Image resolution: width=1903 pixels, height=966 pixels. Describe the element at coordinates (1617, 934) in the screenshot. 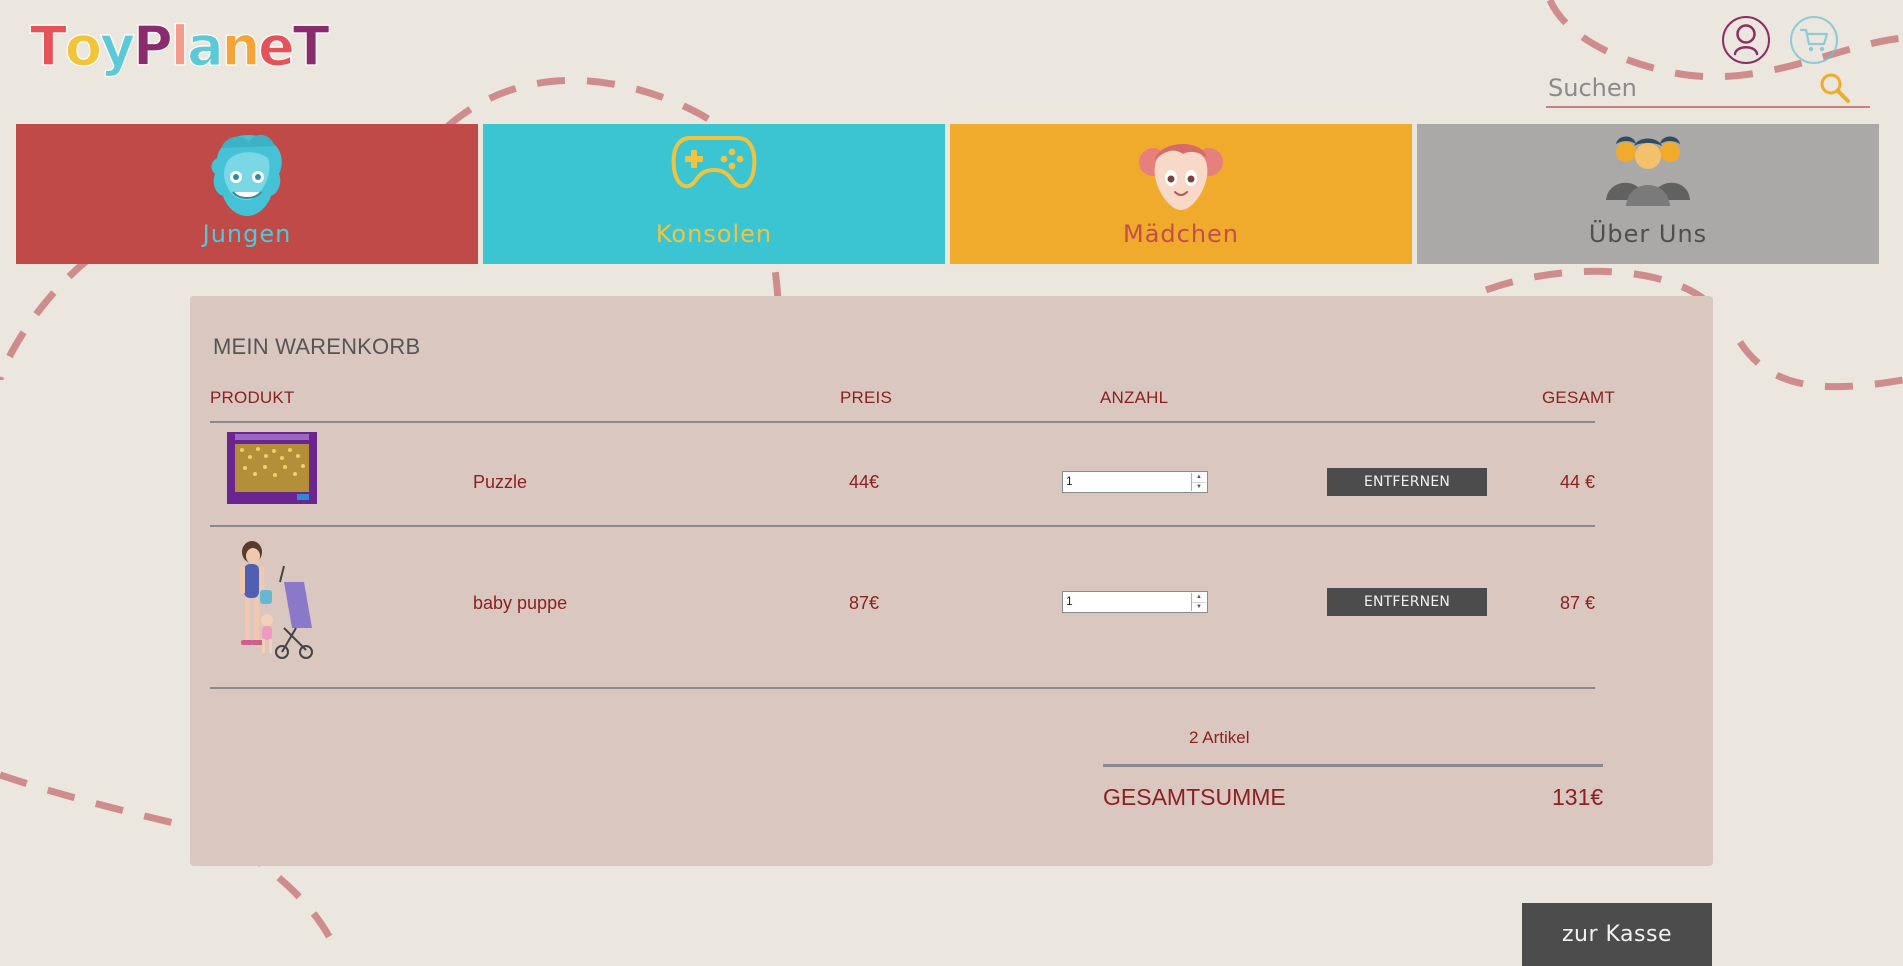

I see `checkout-button: zur Kasse` at that location.